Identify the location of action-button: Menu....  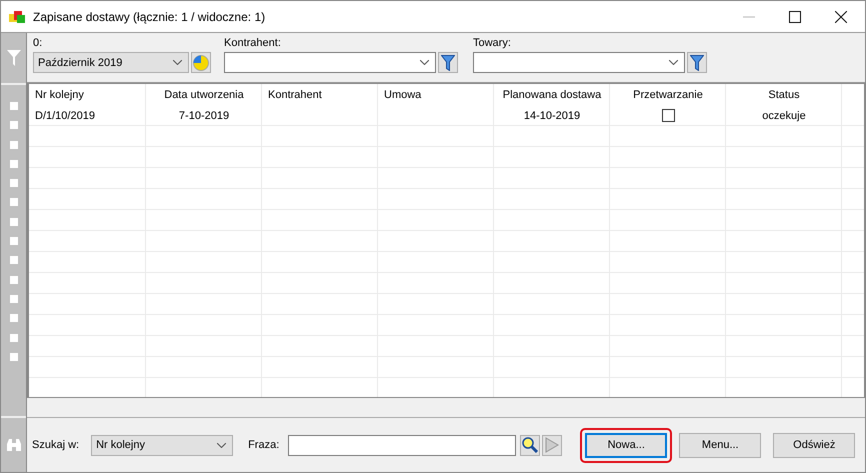
(720, 445).